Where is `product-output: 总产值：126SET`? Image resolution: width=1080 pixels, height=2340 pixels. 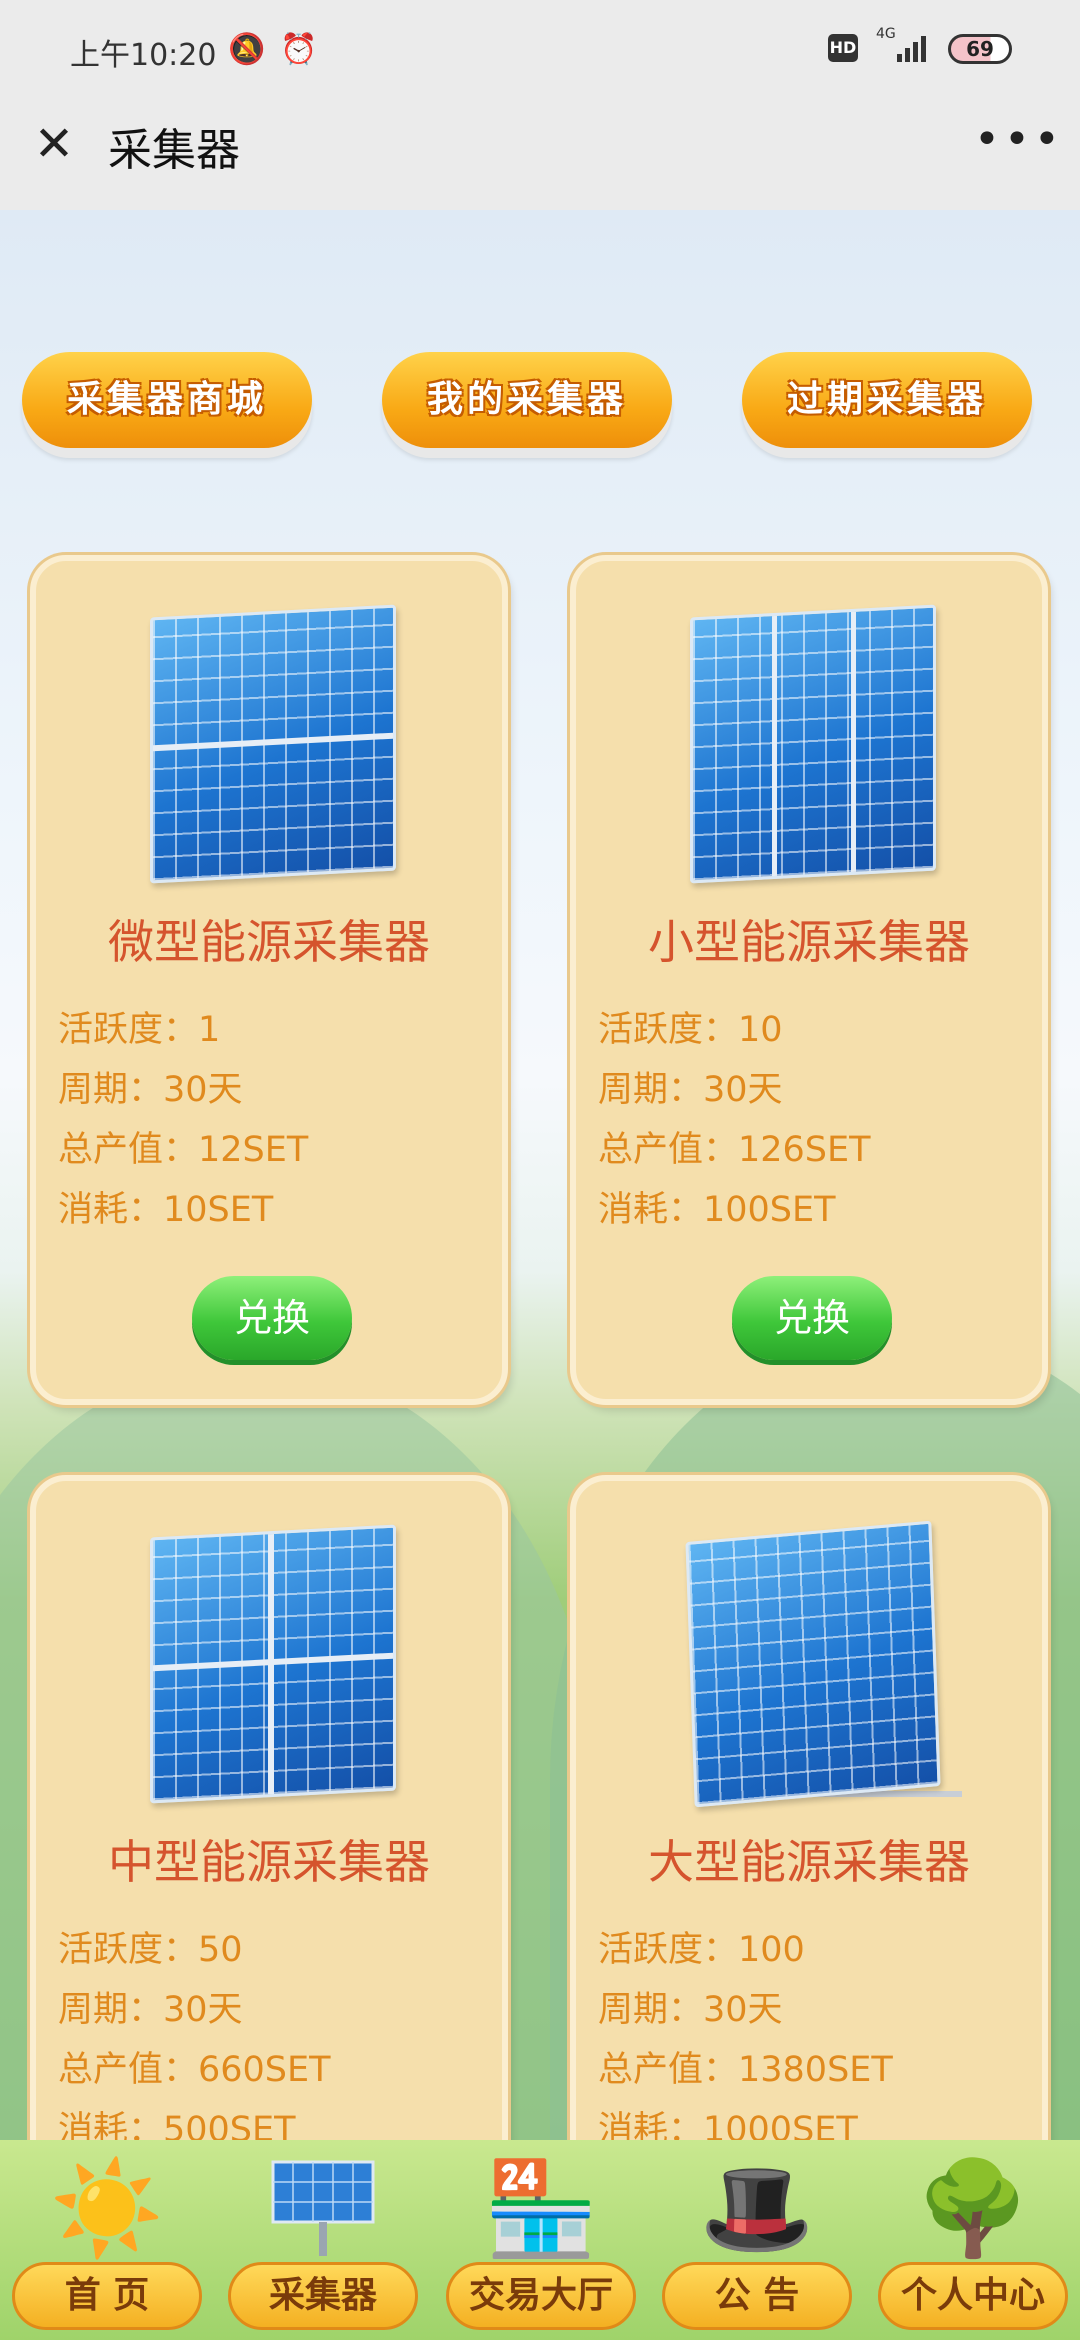
product-output: 总产值：126SET is located at coordinates (734, 1150).